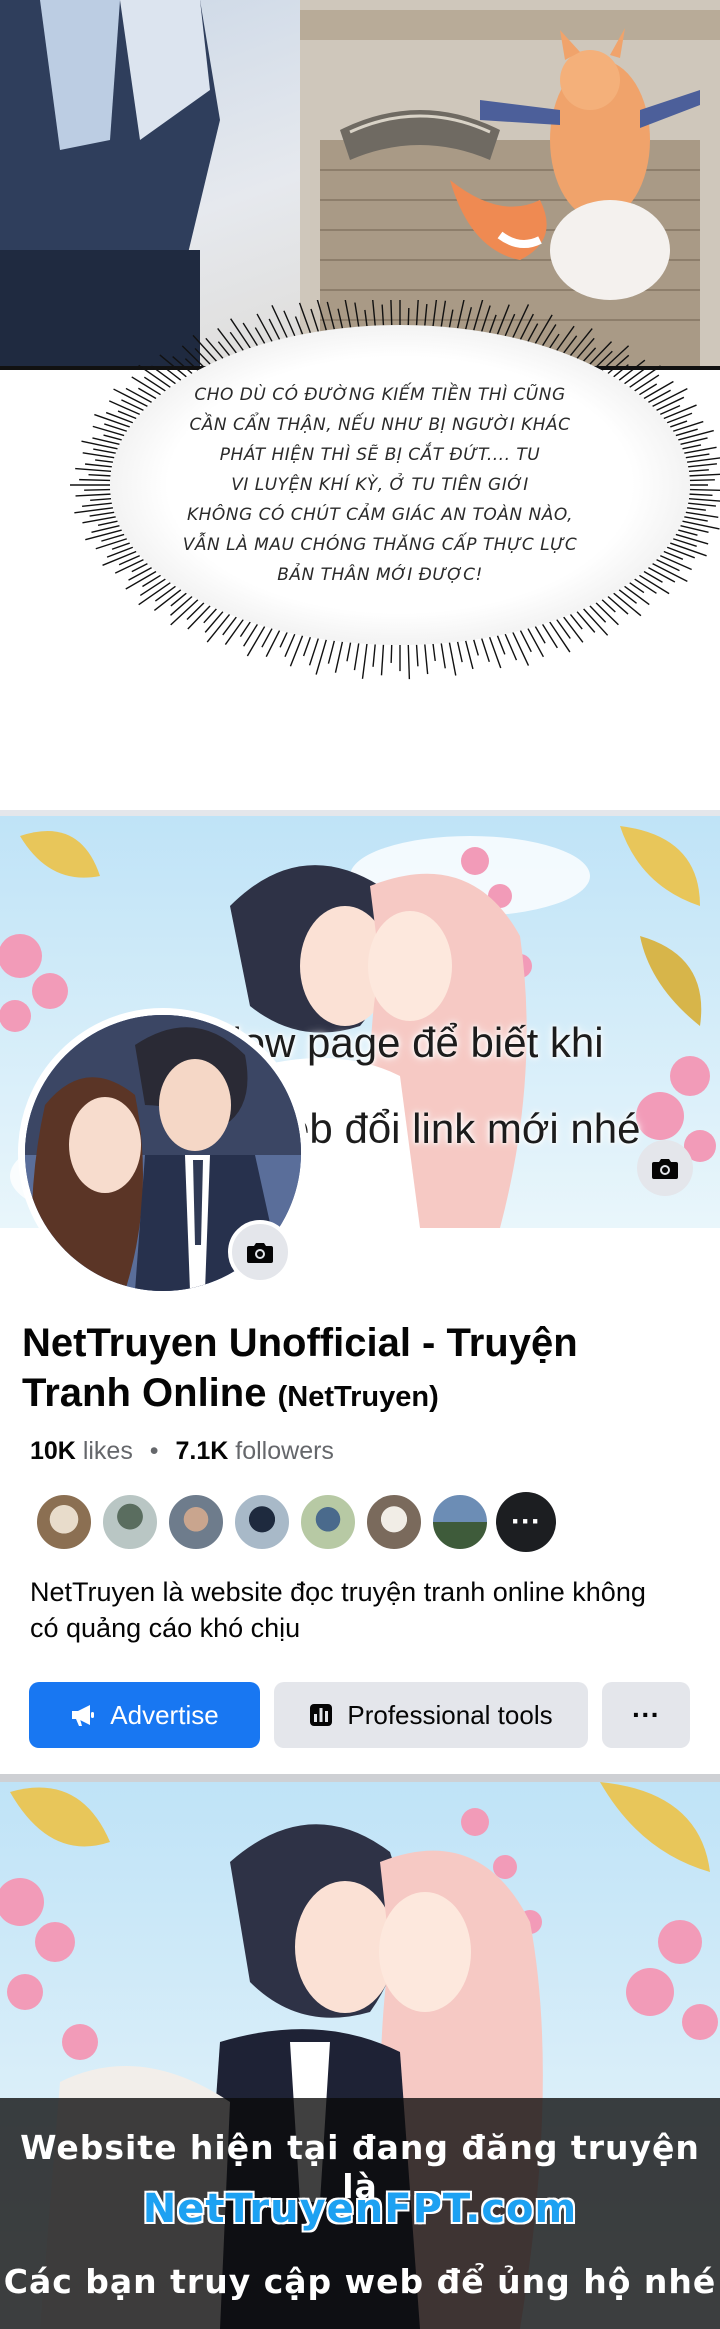  I want to click on section-divider, so click(360, 1778).